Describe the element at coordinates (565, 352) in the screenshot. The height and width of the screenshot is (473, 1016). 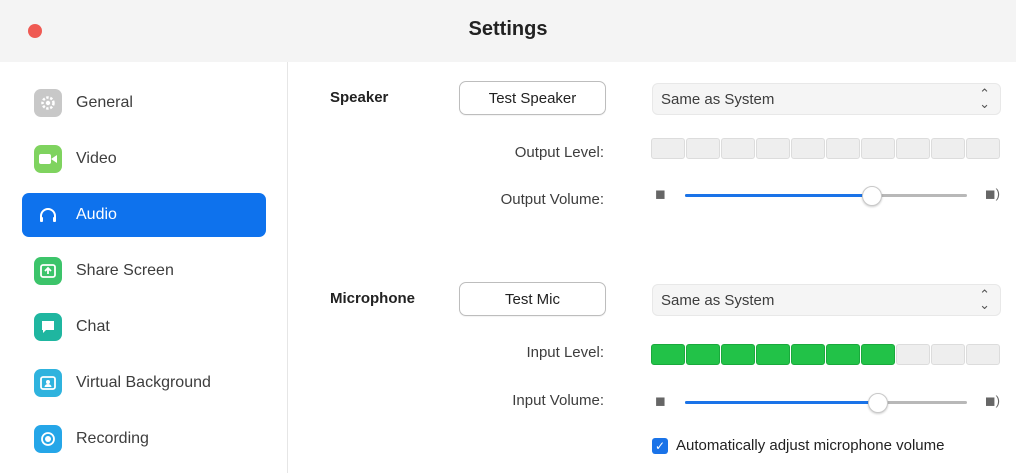
I see `input-level-label: Input Level:` at that location.